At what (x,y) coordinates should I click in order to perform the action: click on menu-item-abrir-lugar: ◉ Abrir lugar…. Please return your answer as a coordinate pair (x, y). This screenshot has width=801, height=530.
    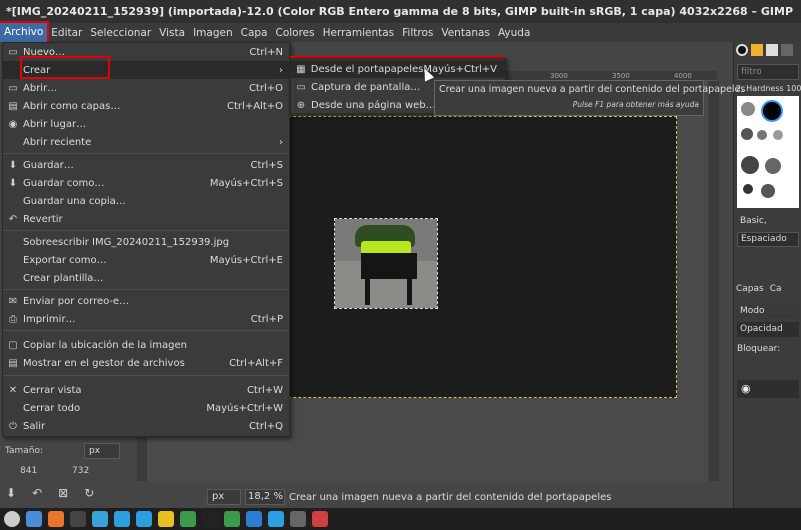
    Looking at the image, I should click on (146, 124).